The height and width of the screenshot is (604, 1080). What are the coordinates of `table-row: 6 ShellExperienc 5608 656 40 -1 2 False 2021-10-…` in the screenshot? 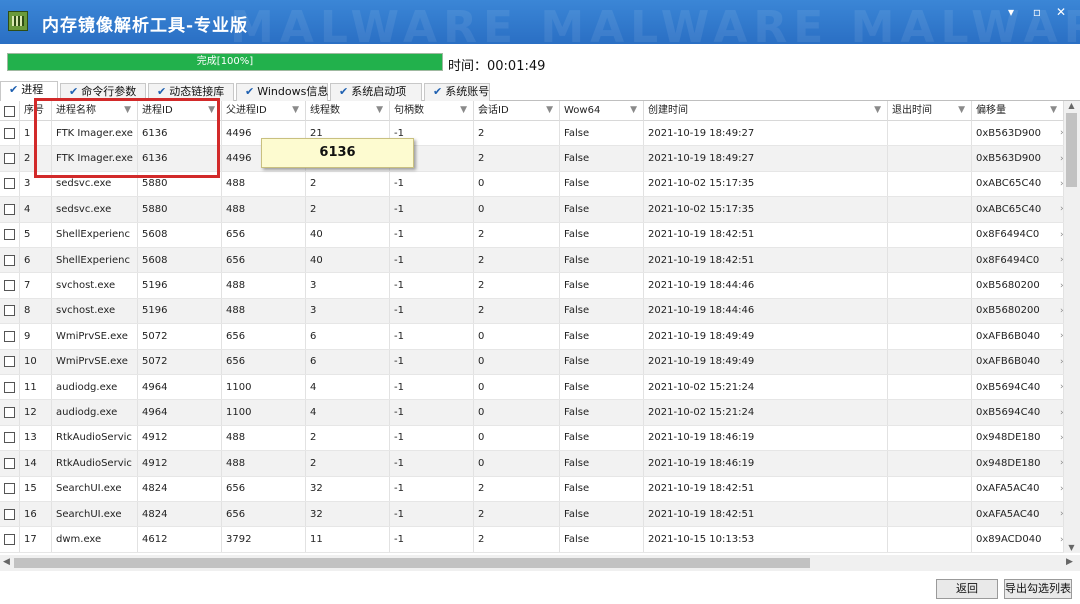 It's located at (532, 261).